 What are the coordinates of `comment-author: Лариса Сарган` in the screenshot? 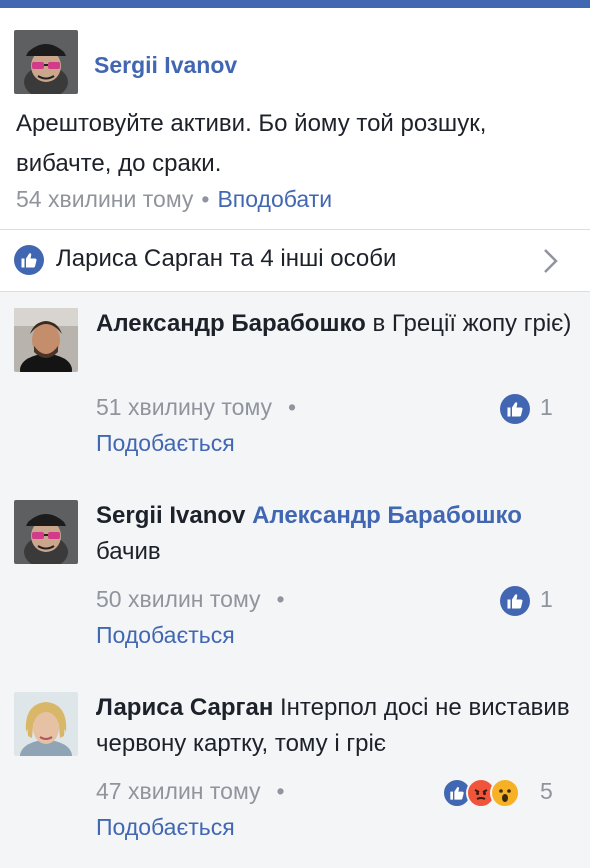 It's located at (184, 707).